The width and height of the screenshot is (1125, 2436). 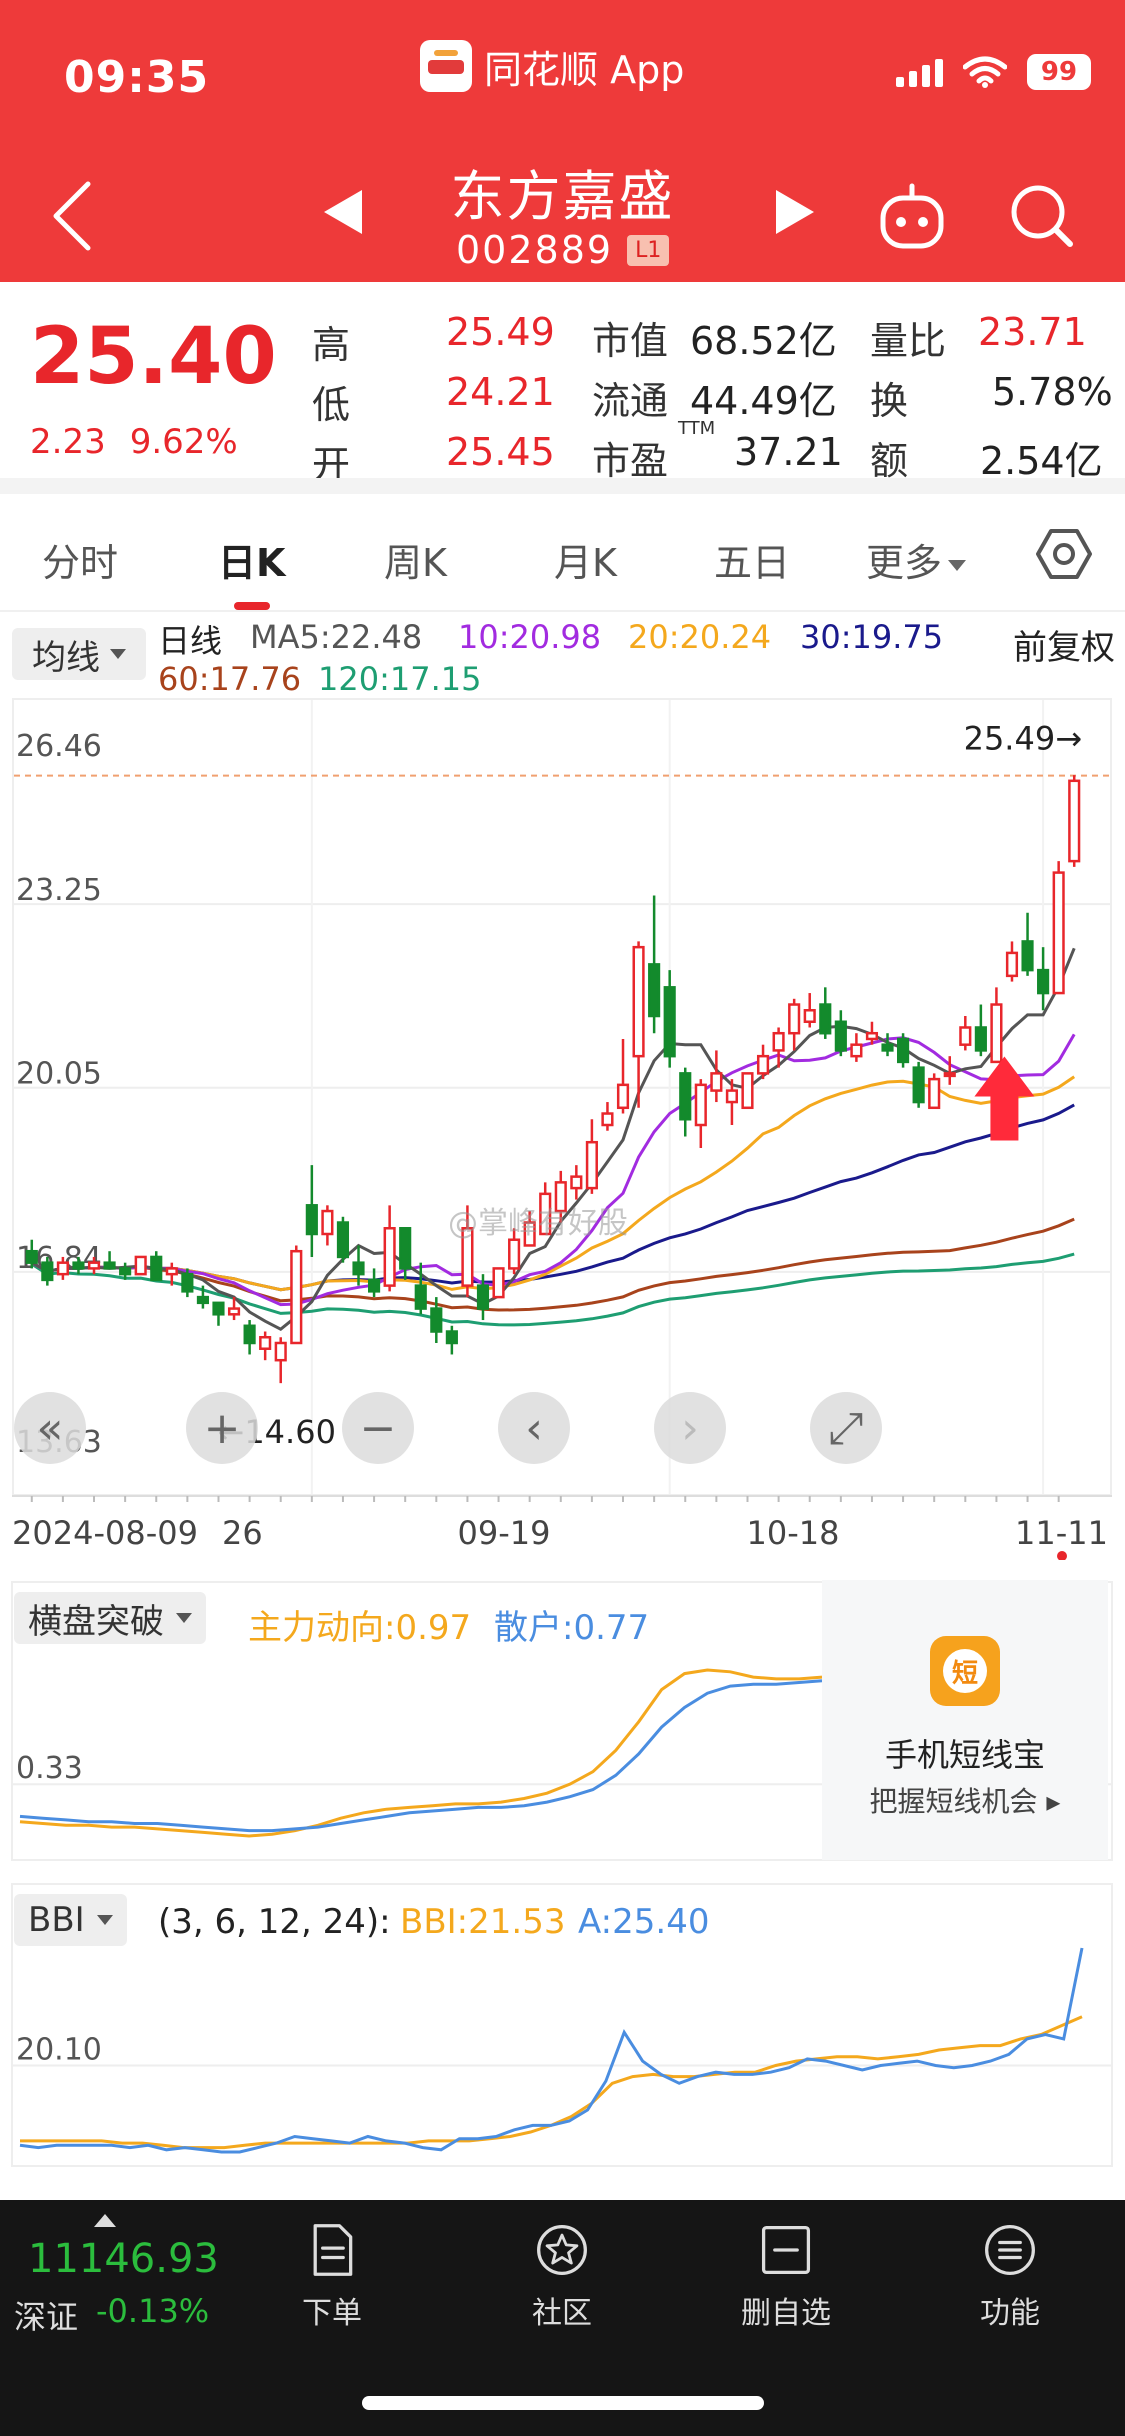 What do you see at coordinates (59, 1074) in the screenshot?
I see `y-tick-label: 20.05` at bounding box center [59, 1074].